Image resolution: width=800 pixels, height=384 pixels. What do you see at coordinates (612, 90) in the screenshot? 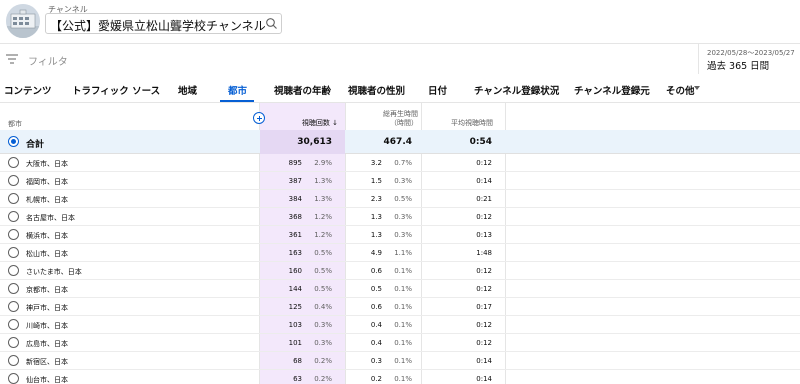
I see `tab-subscription-source: チャンネル登録元` at bounding box center [612, 90].